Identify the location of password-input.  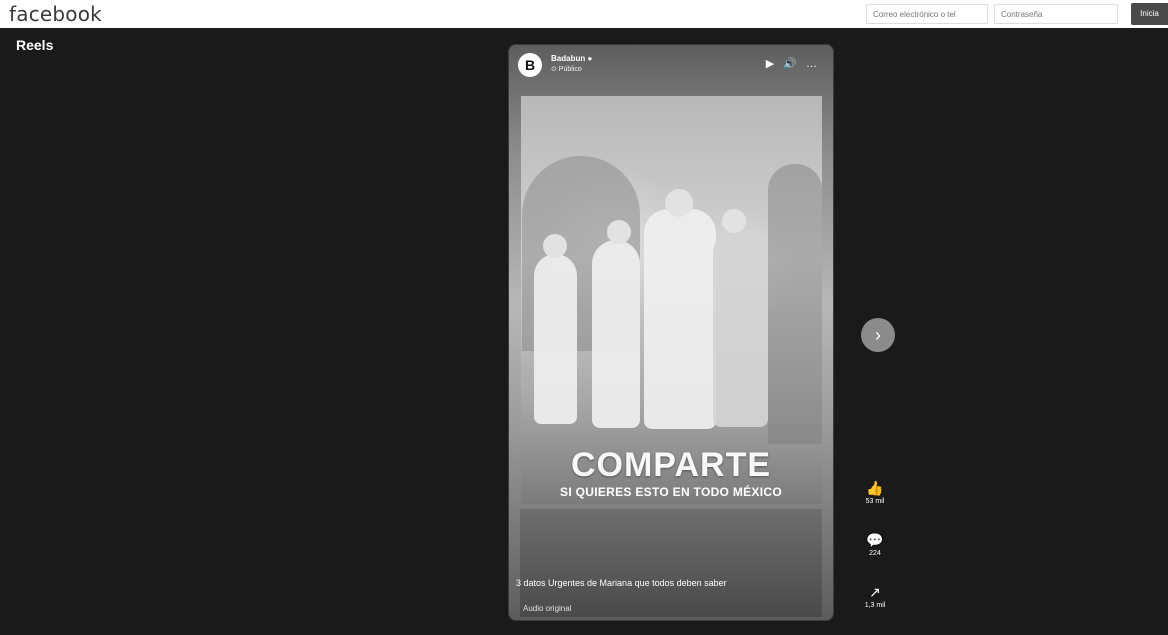
(1056, 14).